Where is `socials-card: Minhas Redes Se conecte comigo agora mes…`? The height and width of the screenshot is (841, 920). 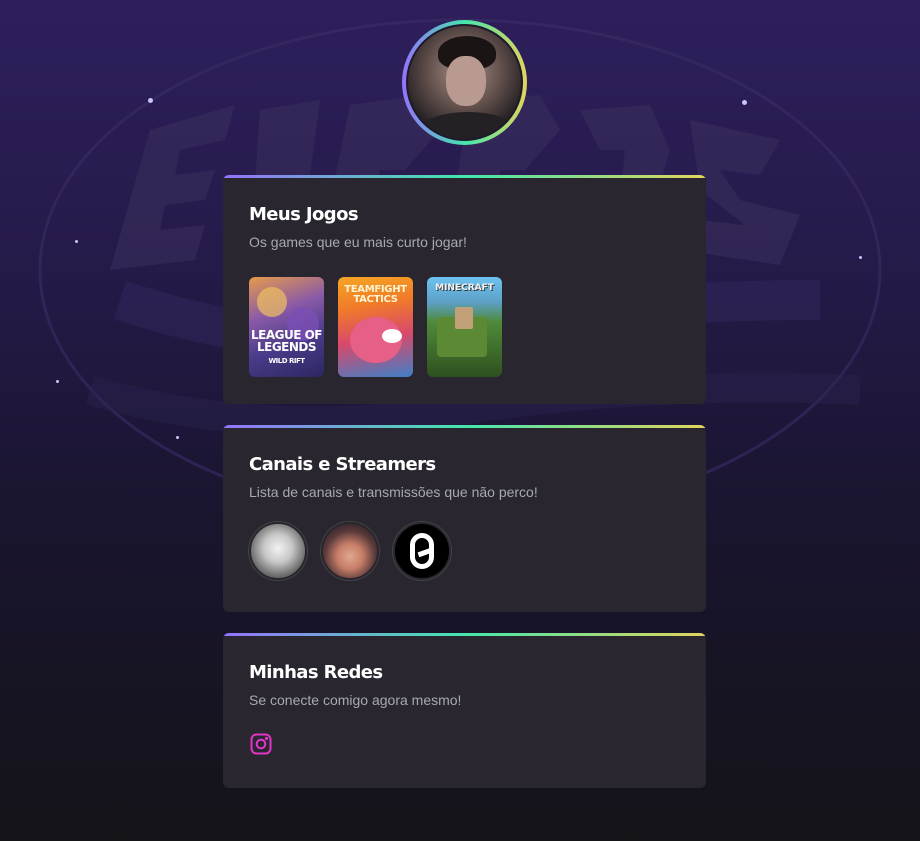 socials-card: Minhas Redes Se conecte comigo agora mes… is located at coordinates (464, 710).